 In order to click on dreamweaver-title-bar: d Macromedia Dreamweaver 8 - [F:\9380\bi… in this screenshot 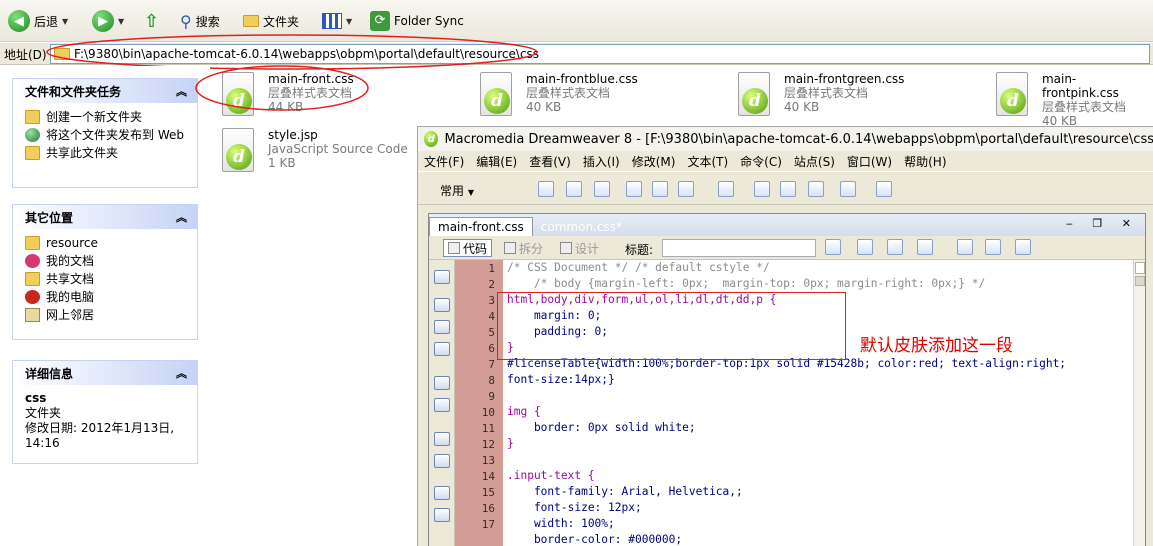, I will do `click(785, 139)`.